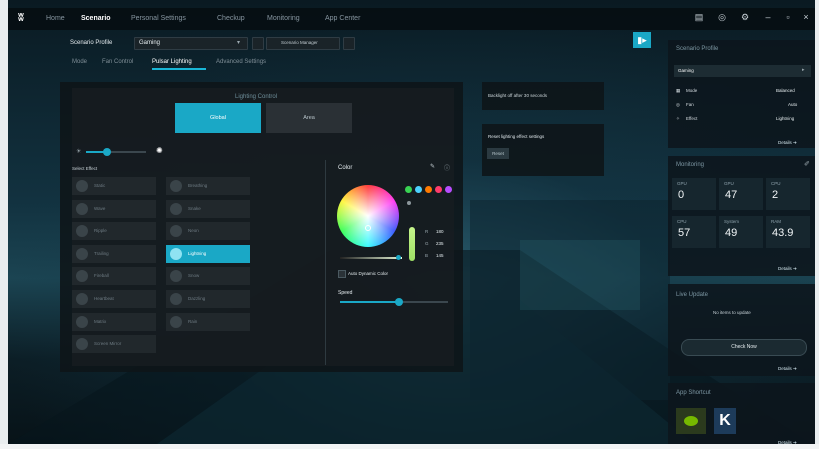  What do you see at coordinates (440, 255) in the screenshot?
I see `b-value: 145` at bounding box center [440, 255].